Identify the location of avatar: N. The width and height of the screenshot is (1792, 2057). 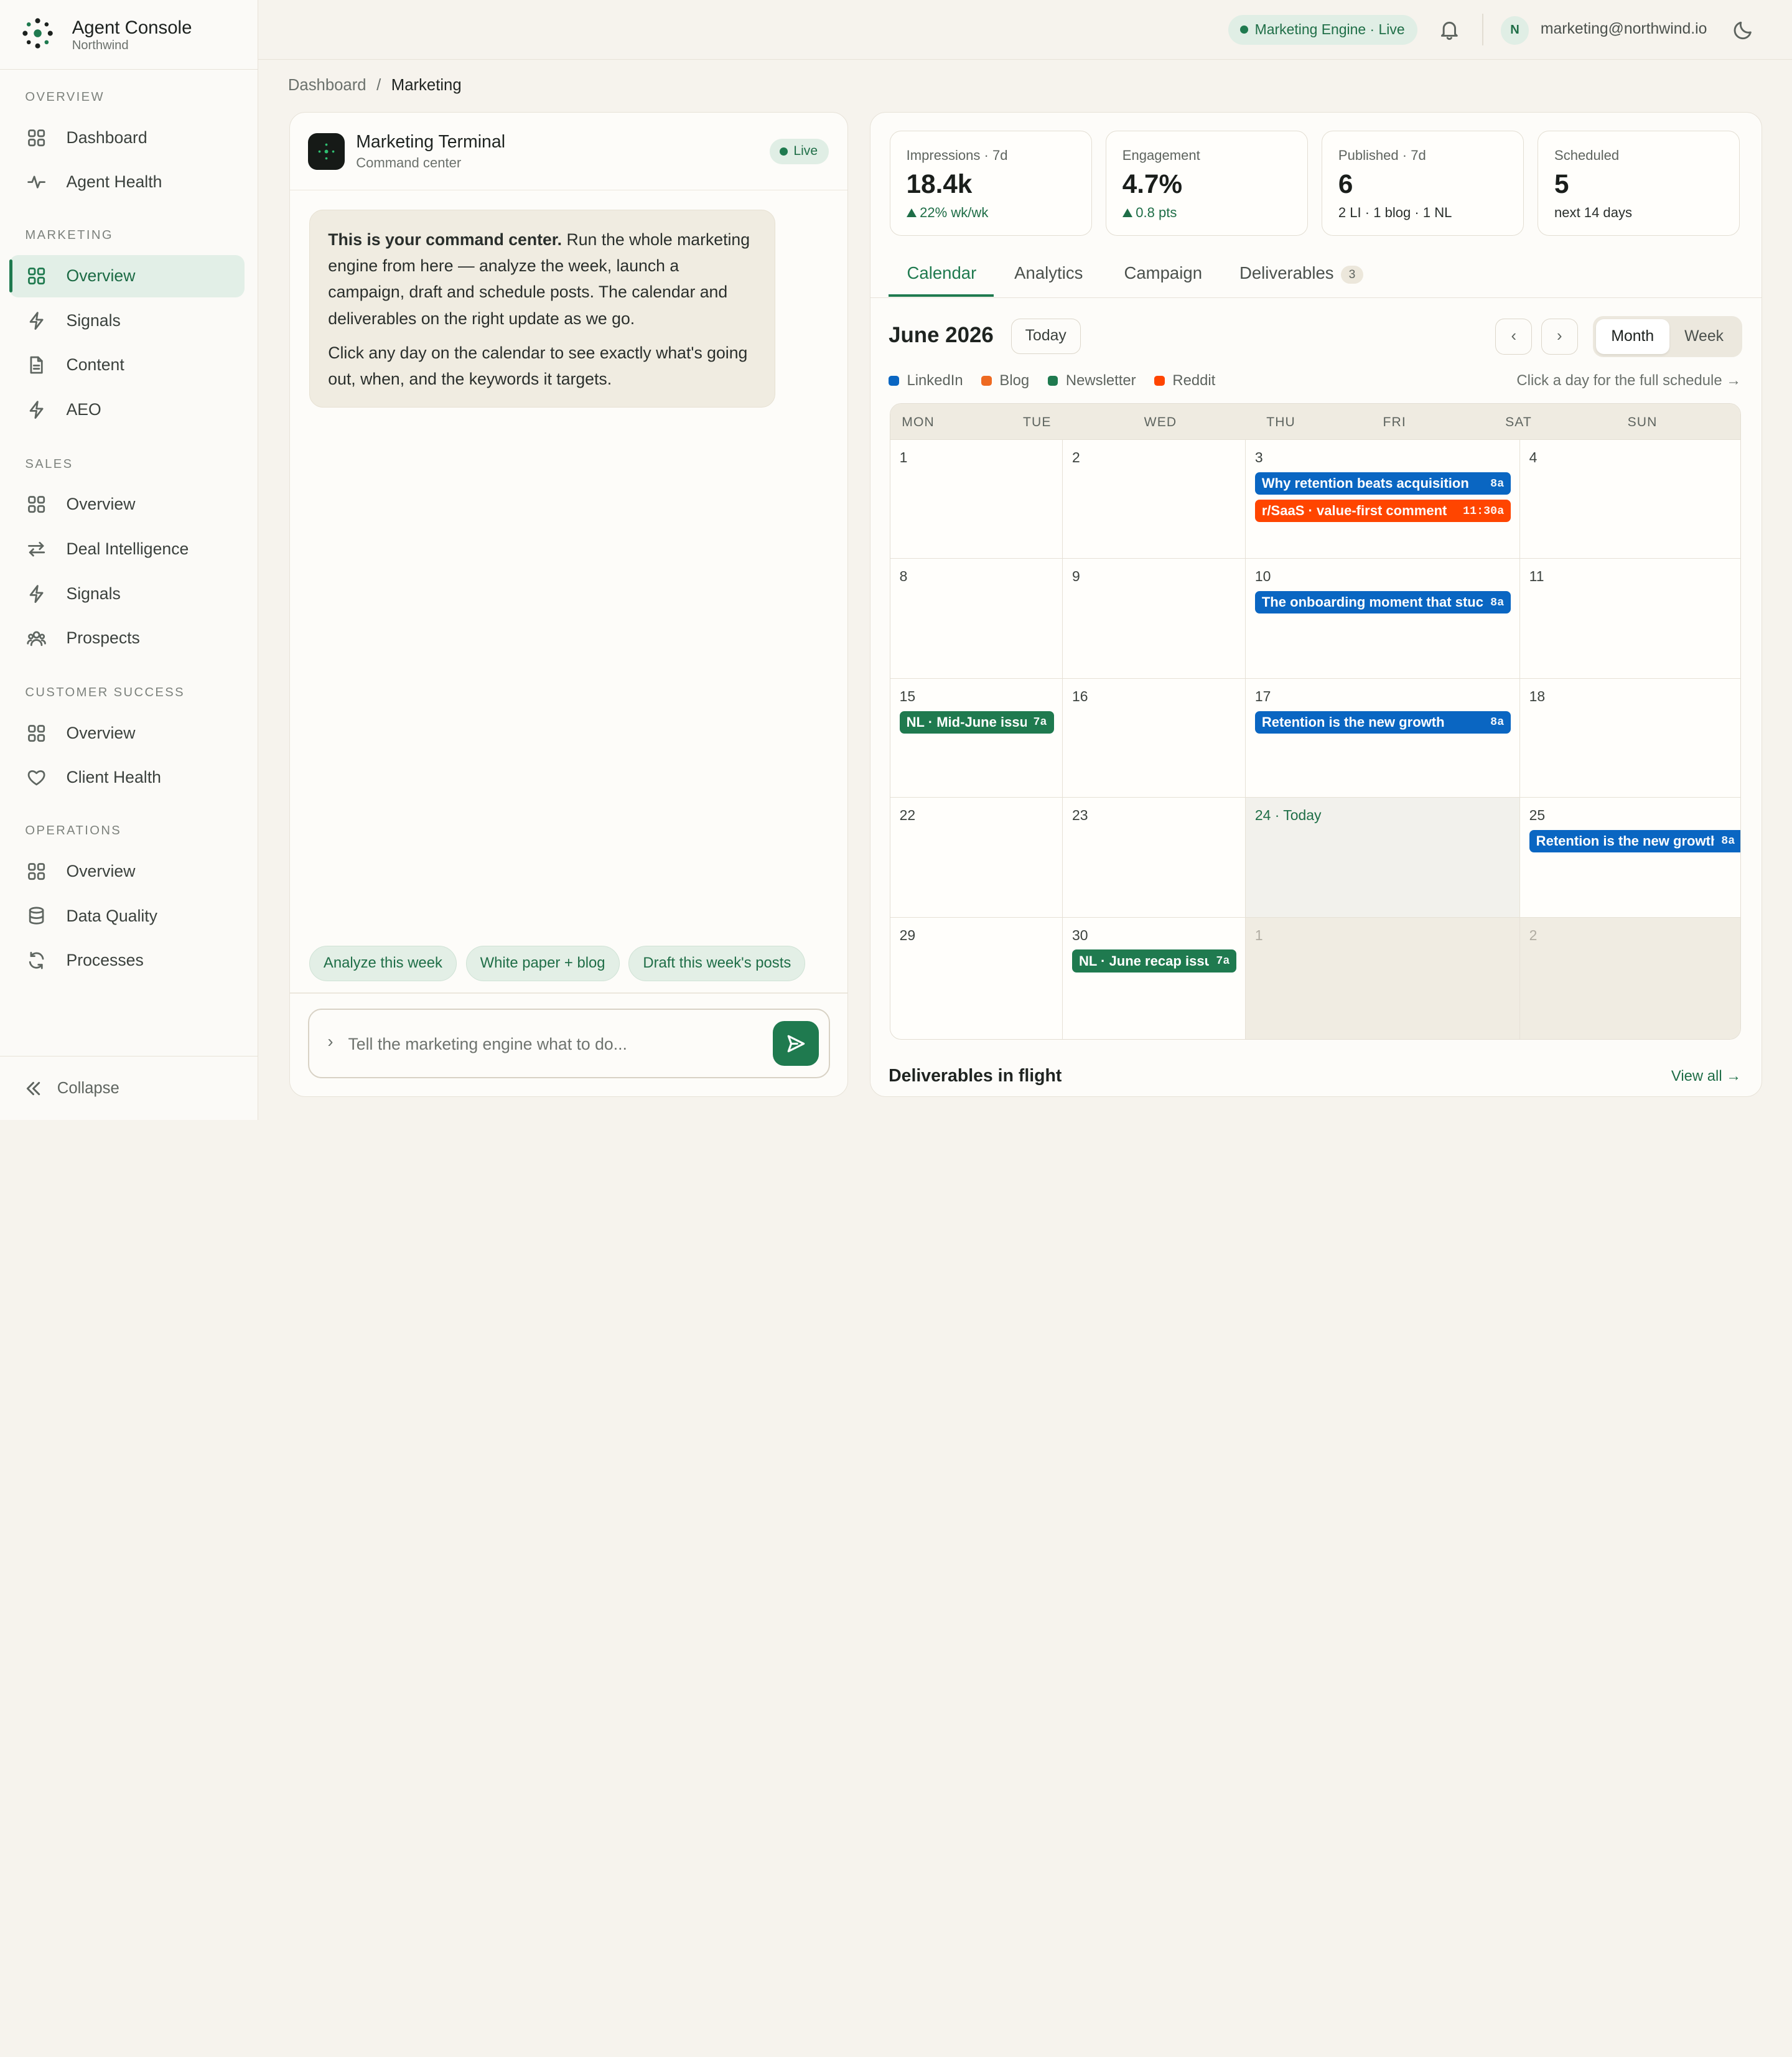
(1515, 30).